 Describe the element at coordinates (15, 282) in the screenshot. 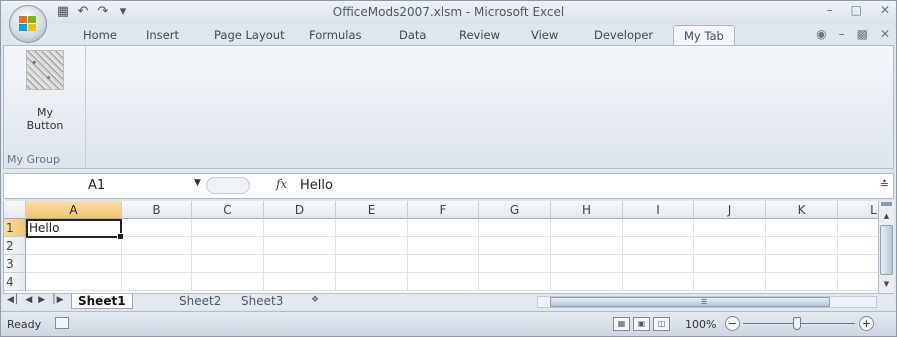

I see `row-header: 4` at that location.